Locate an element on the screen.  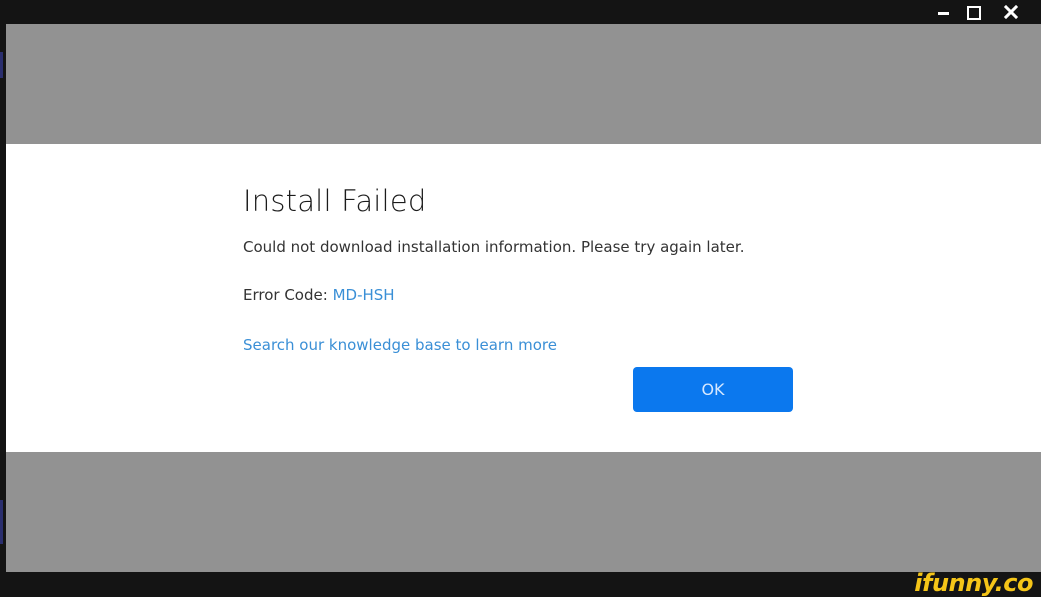
ifunny-watermark: ifunny.co is located at coordinates (973, 583).